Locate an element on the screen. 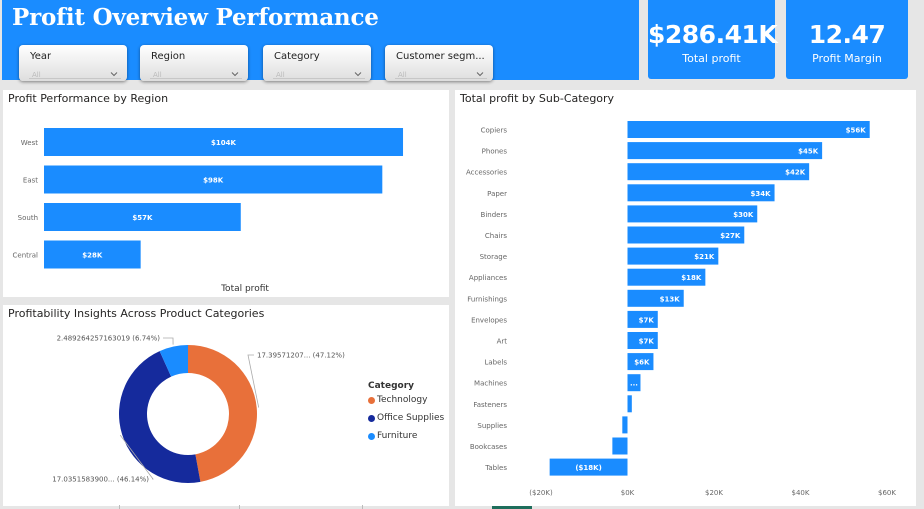 The width and height of the screenshot is (924, 509). subcategory-bar-label: $56K is located at coordinates (856, 131).